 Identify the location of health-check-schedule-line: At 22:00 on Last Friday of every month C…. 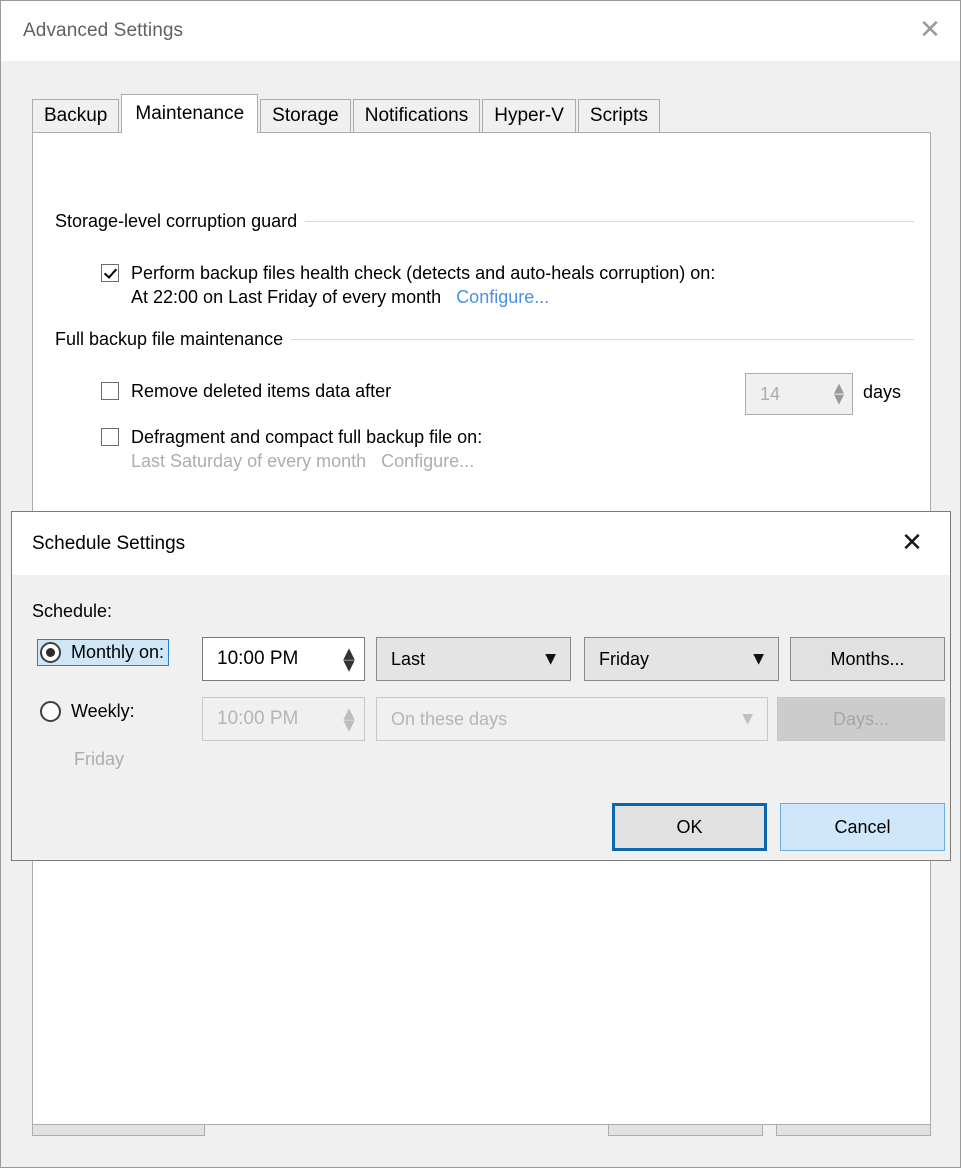
(423, 297).